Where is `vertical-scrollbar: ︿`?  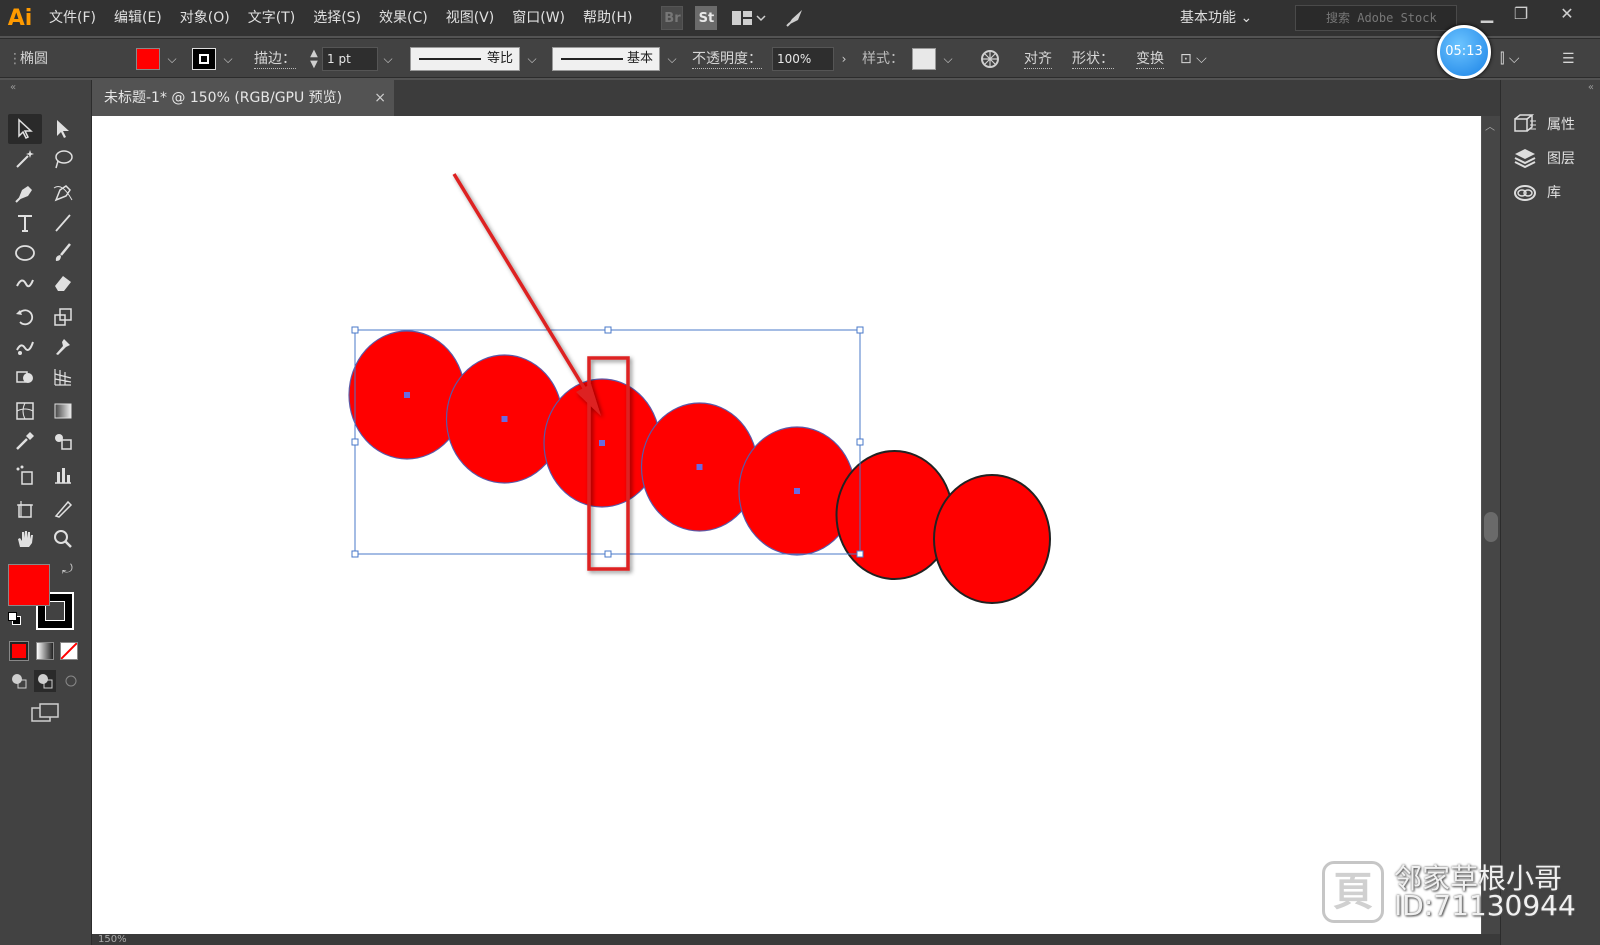
vertical-scrollbar: ︿ is located at coordinates (1491, 525).